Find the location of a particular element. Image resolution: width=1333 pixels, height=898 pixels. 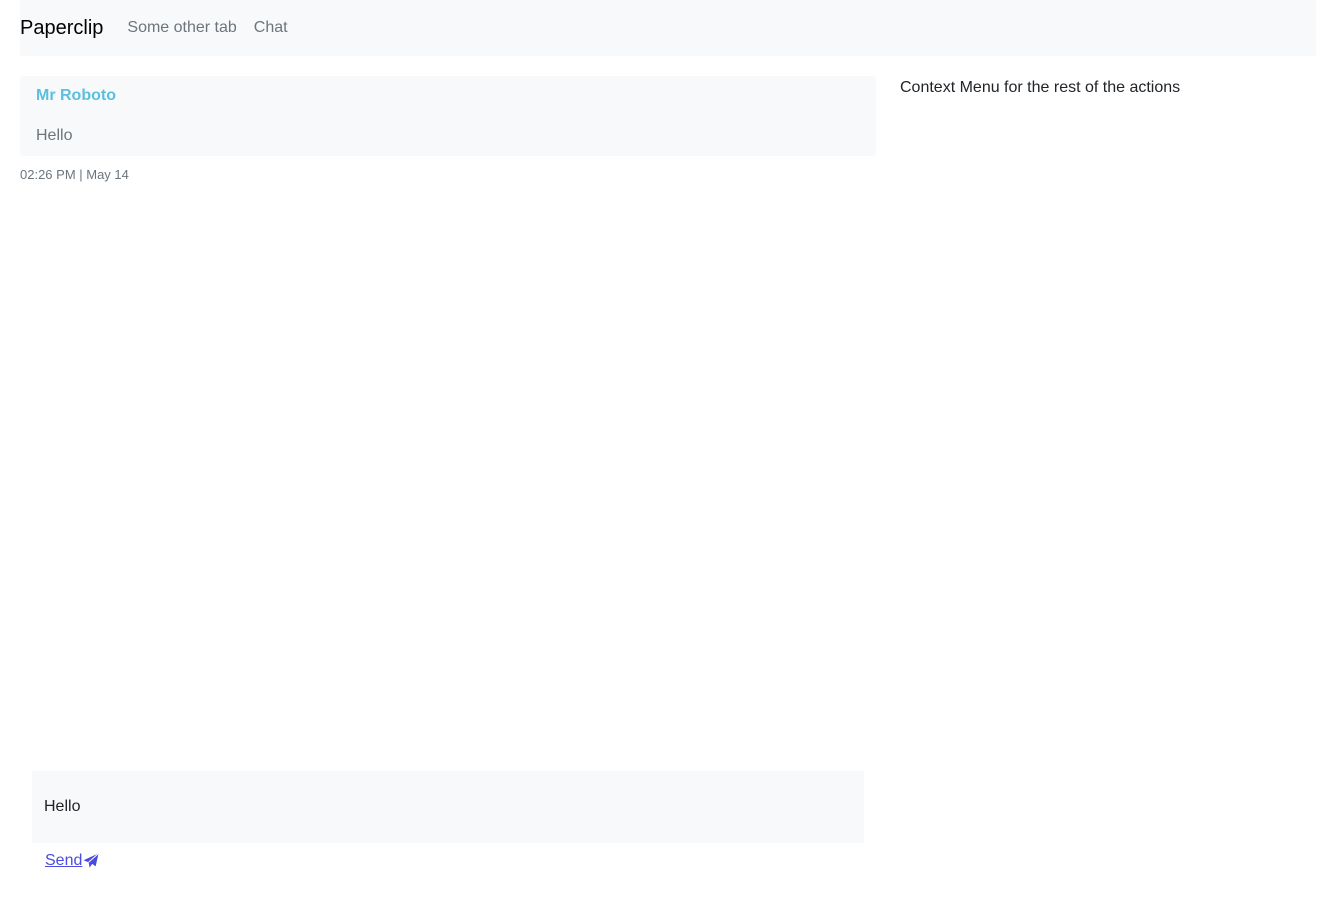

brand-logo: Paperclip is located at coordinates (61, 28).